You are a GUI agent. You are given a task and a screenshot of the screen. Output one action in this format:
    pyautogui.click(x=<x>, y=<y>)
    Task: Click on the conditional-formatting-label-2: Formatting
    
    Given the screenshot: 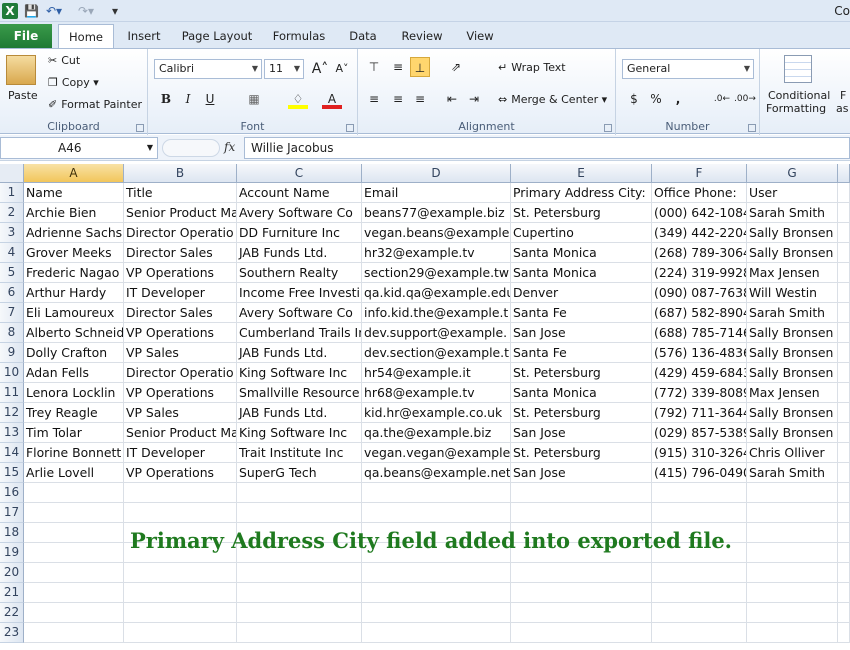 What is the action you would take?
    pyautogui.click(x=796, y=108)
    